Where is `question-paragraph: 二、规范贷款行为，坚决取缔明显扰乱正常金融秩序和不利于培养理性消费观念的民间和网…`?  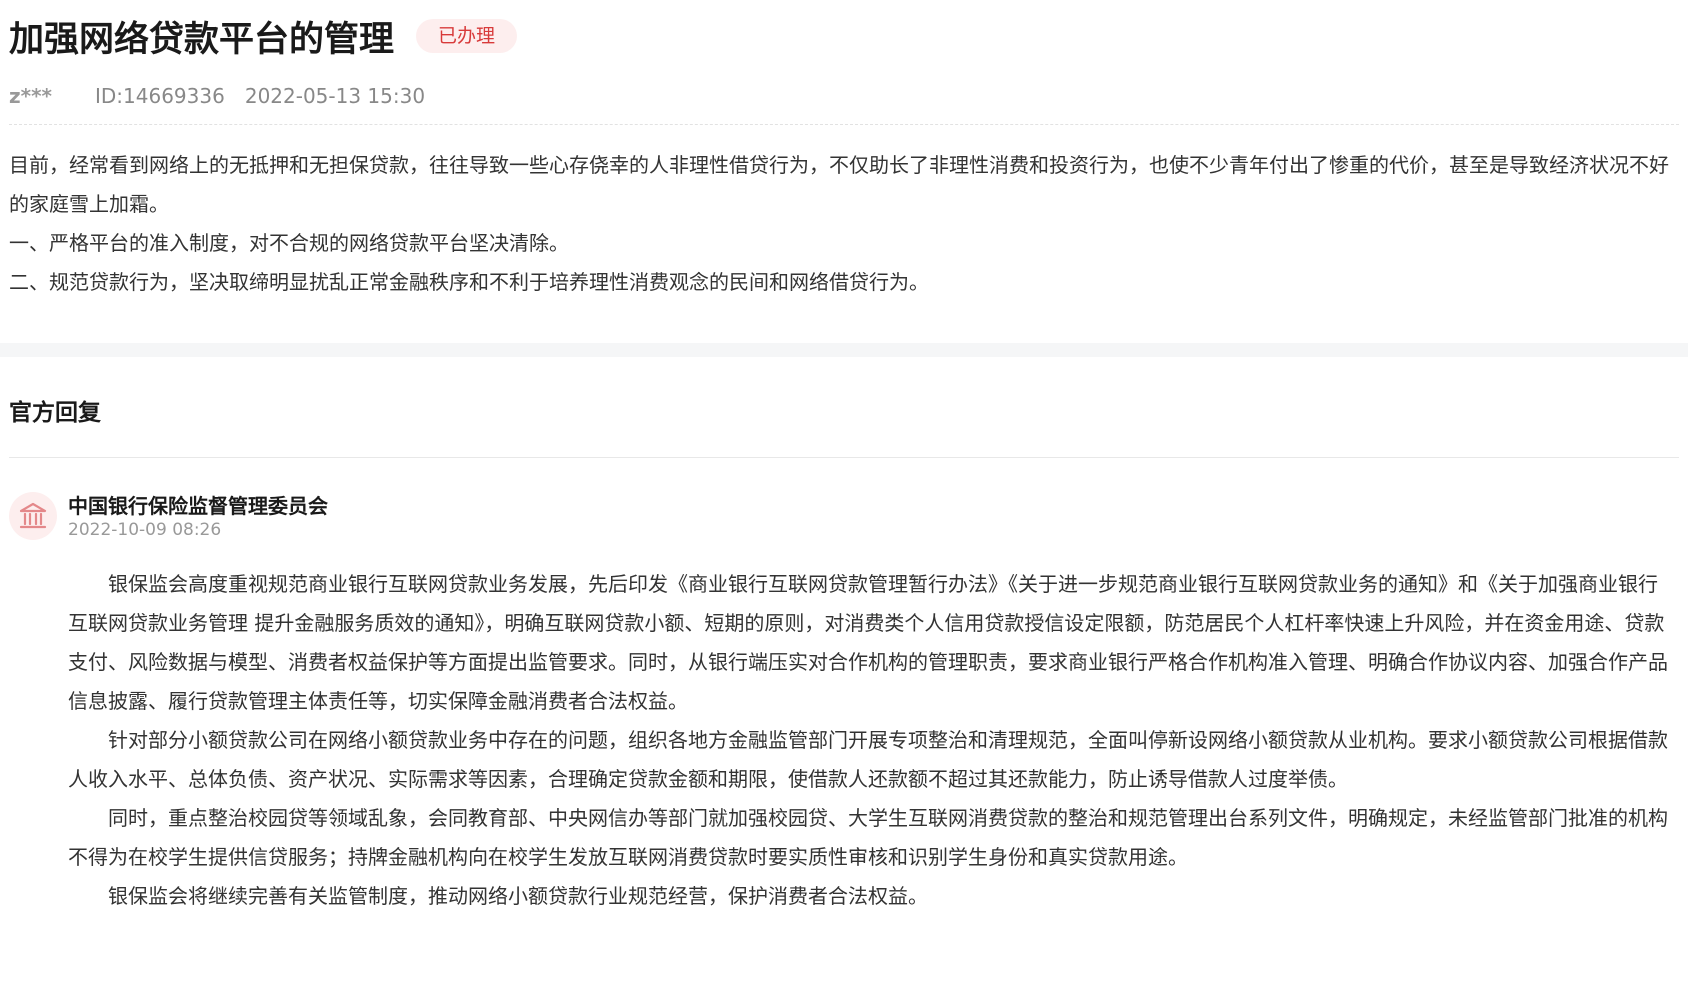
question-paragraph: 二、规范贷款行为，坚决取缔明显扰乱正常金融秩序和不利于培养理性消费观念的民间和网… is located at coordinates (469, 282).